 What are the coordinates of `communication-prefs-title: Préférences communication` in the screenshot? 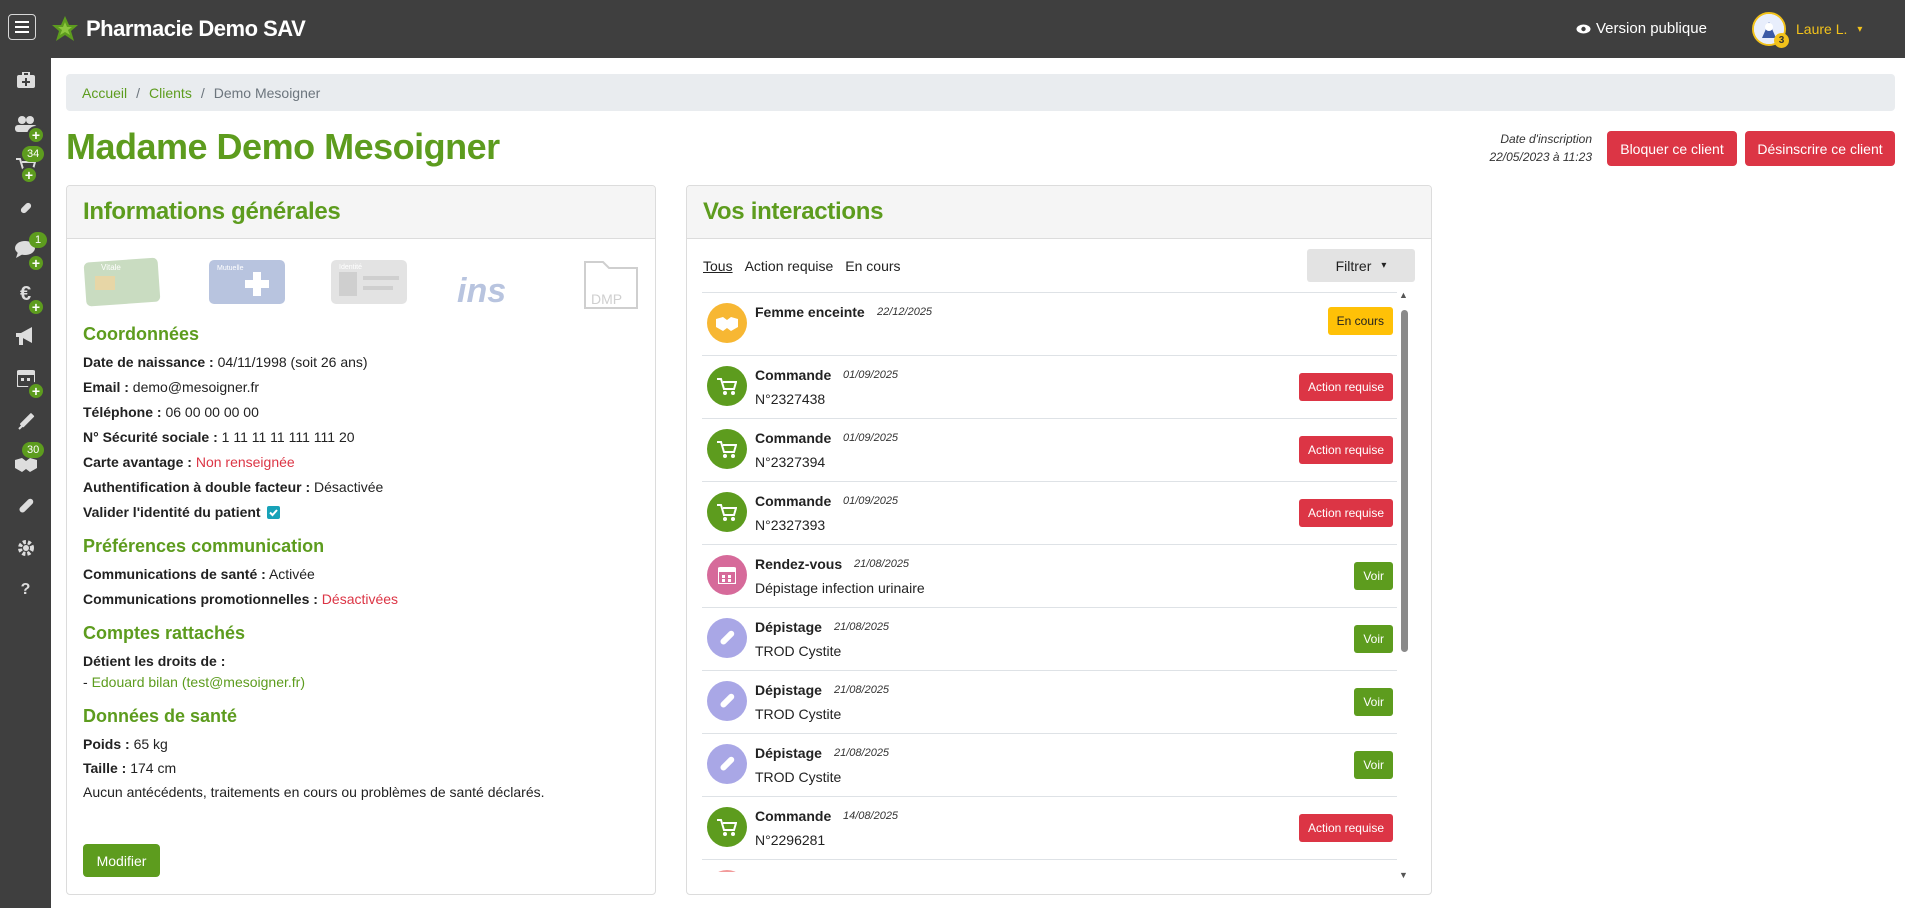 It's located at (204, 546).